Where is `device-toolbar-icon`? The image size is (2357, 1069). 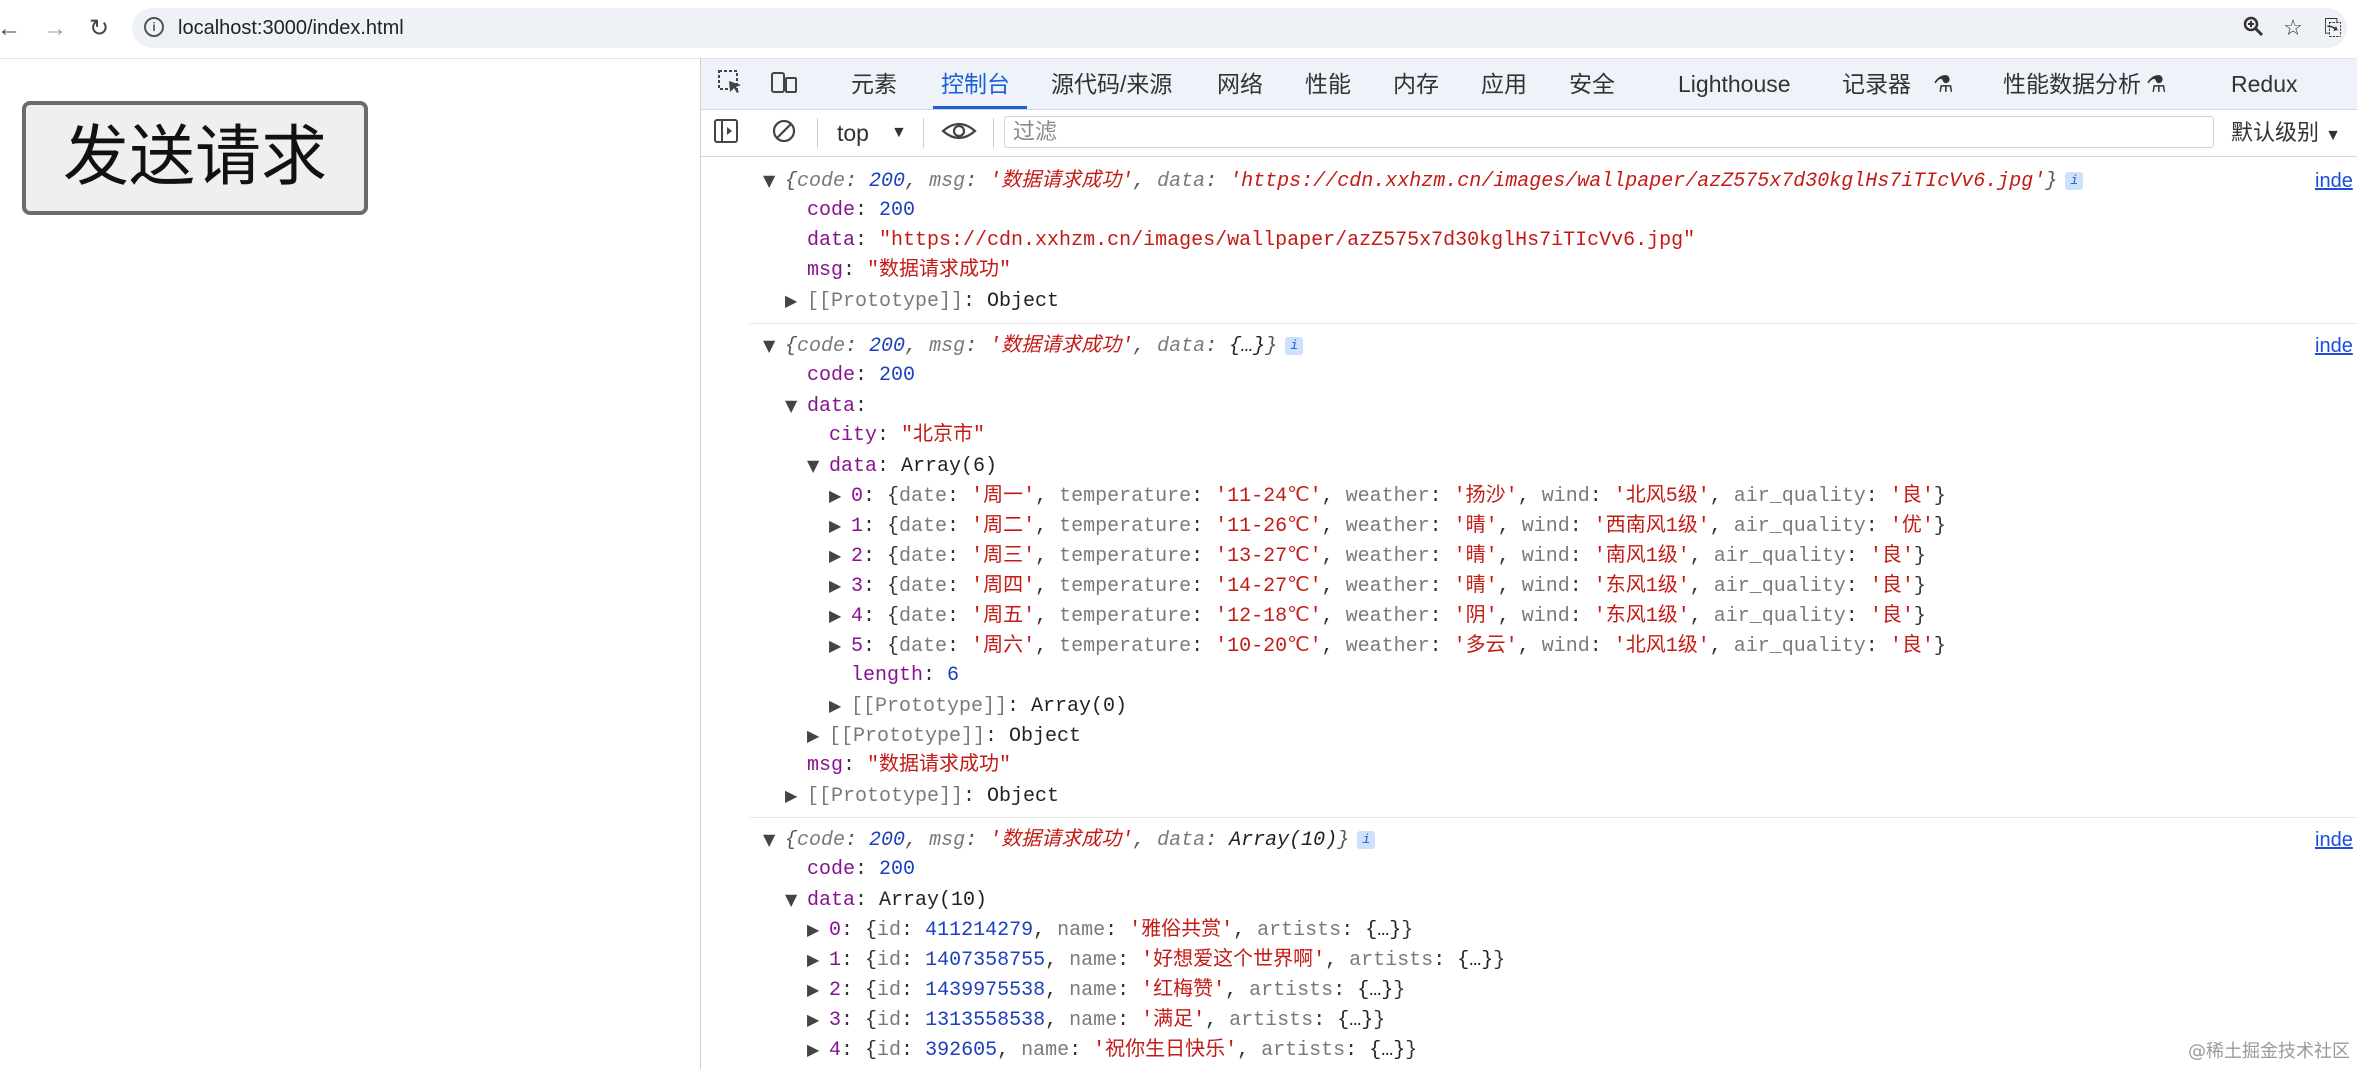 device-toolbar-icon is located at coordinates (784, 84).